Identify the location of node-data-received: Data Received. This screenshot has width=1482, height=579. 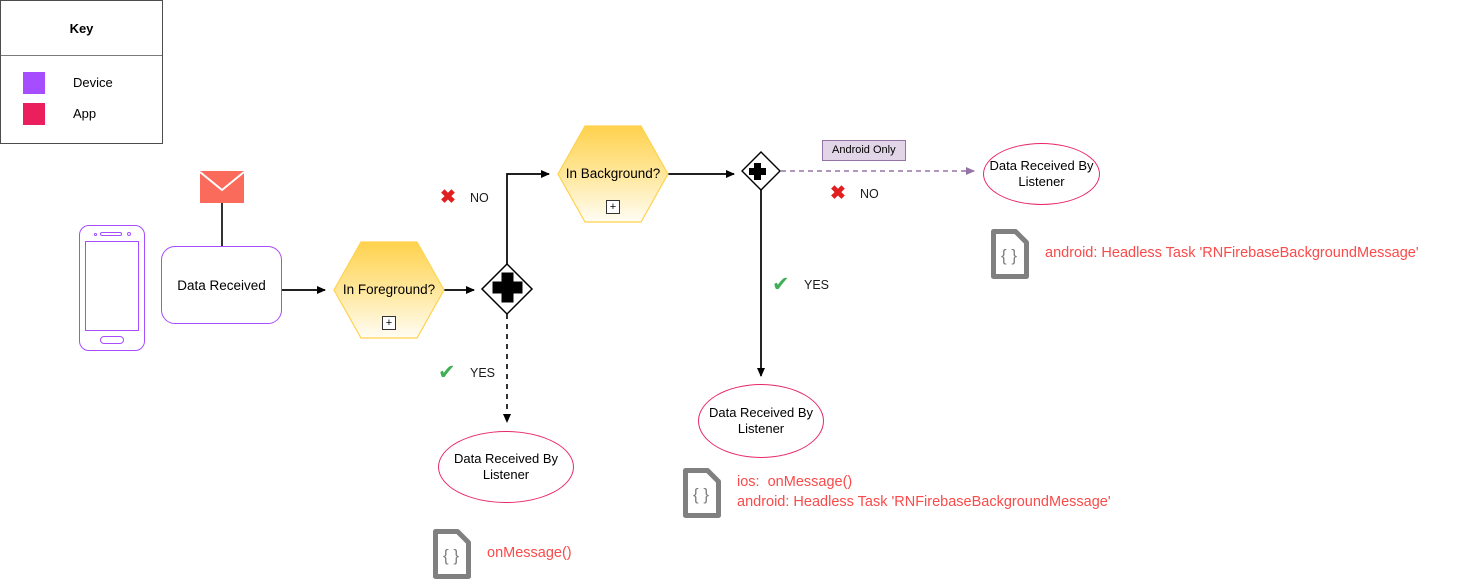
(221, 285).